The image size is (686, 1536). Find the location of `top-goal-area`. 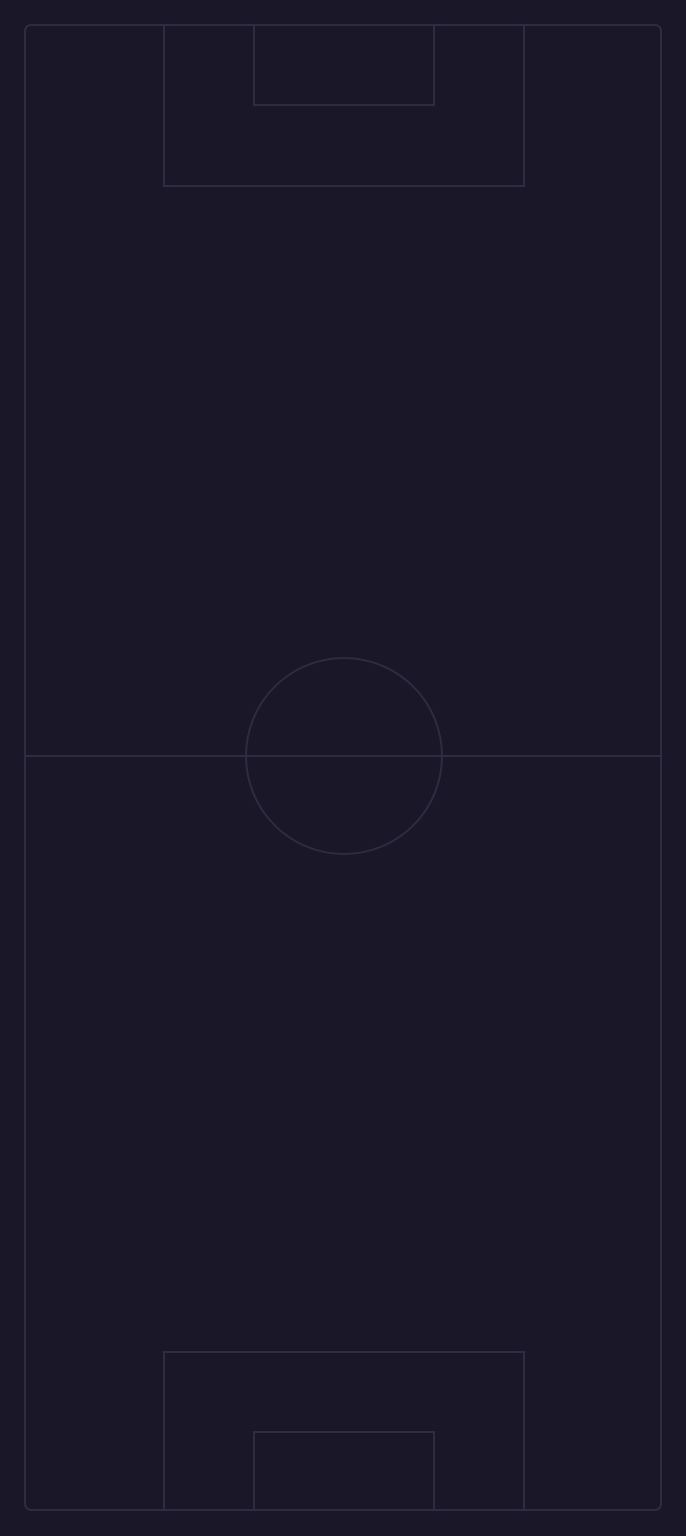

top-goal-area is located at coordinates (344, 65).